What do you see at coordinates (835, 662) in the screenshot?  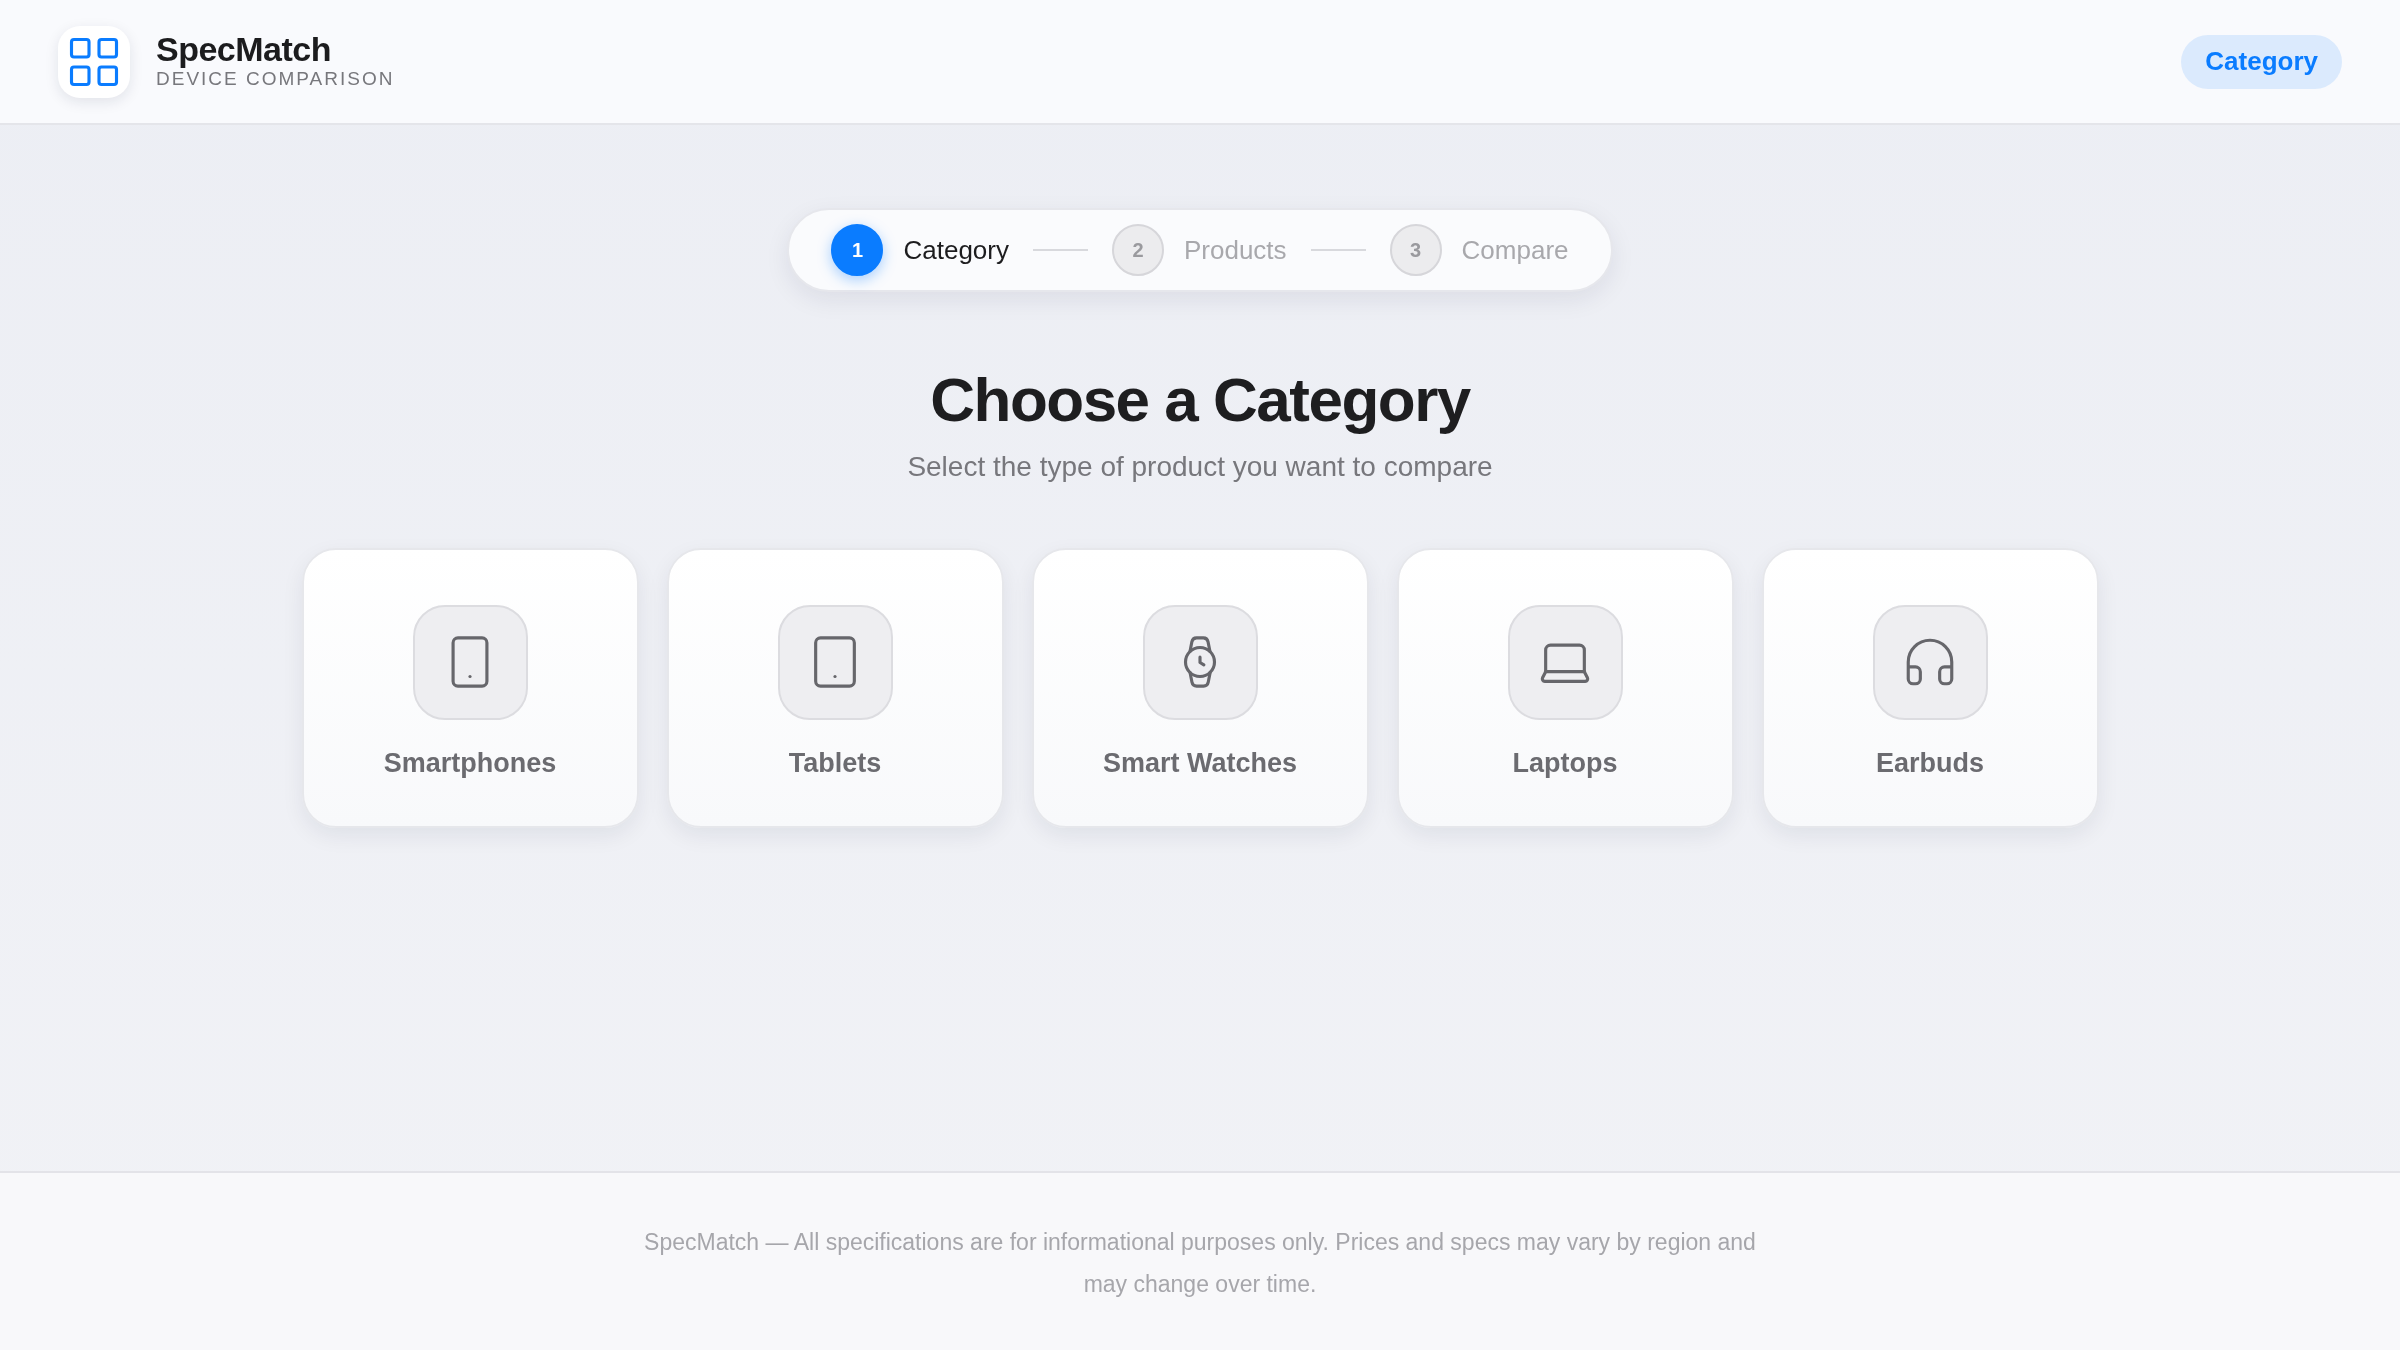 I see `tablet-icon` at bounding box center [835, 662].